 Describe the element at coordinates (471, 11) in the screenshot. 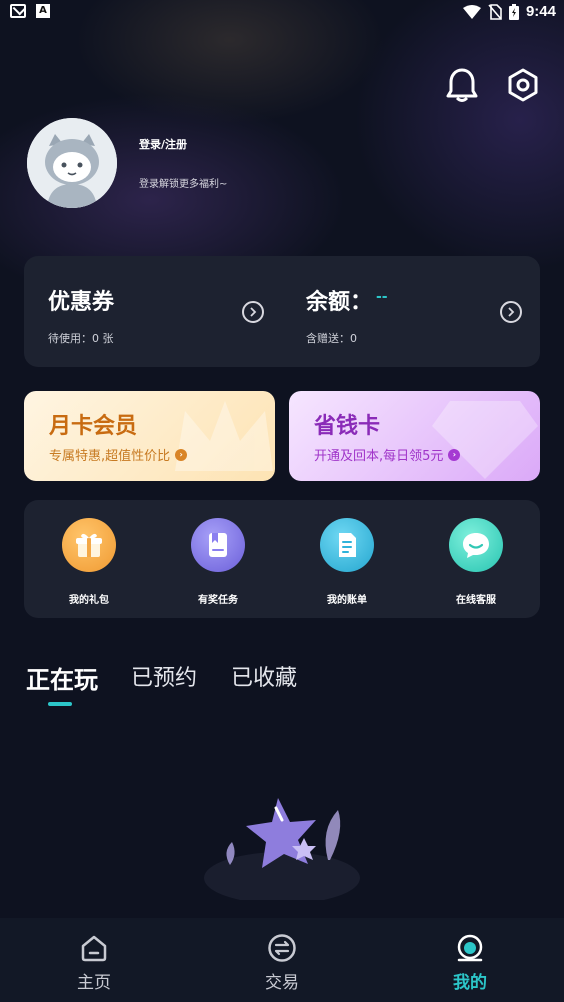

I see `wifi-icon` at that location.